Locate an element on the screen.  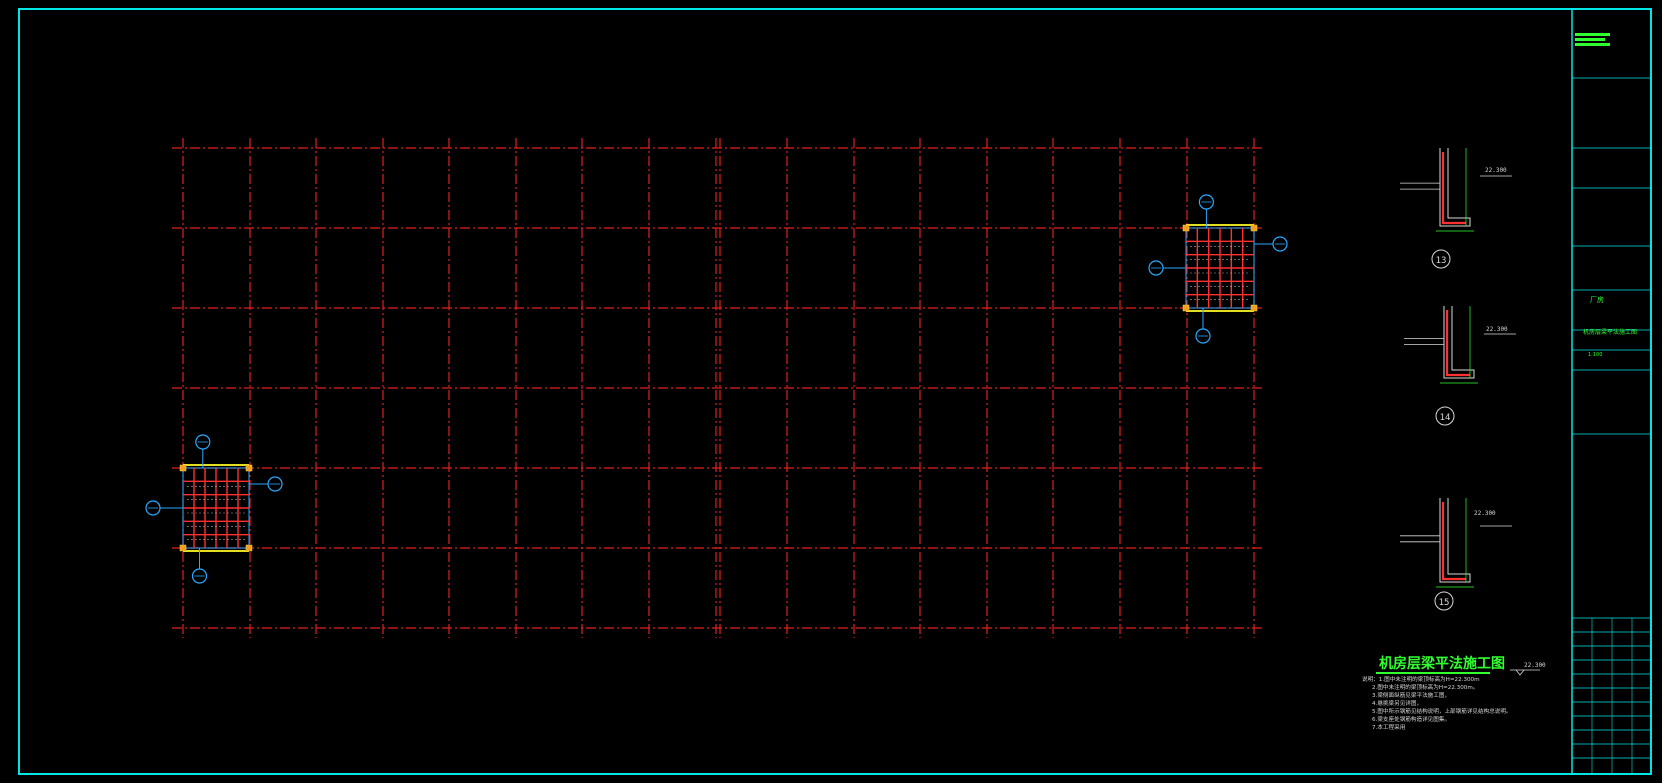
detail-15-elevation: 22.300 is located at coordinates (1485, 513).